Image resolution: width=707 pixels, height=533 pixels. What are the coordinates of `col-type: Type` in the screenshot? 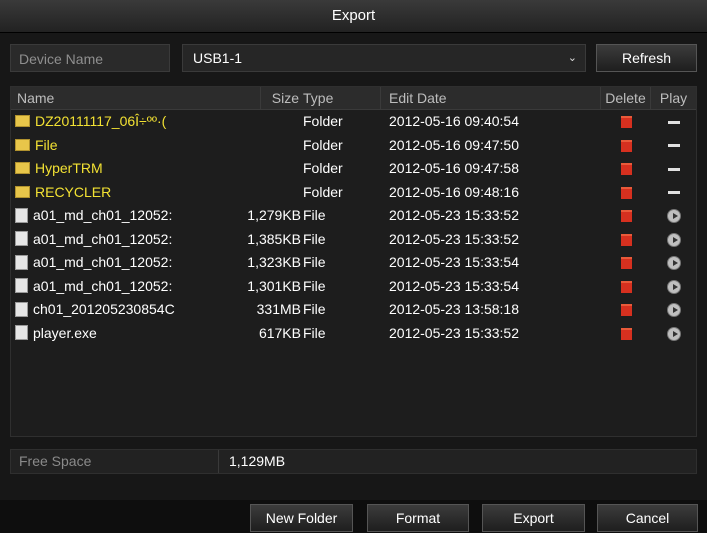 It's located at (341, 98).